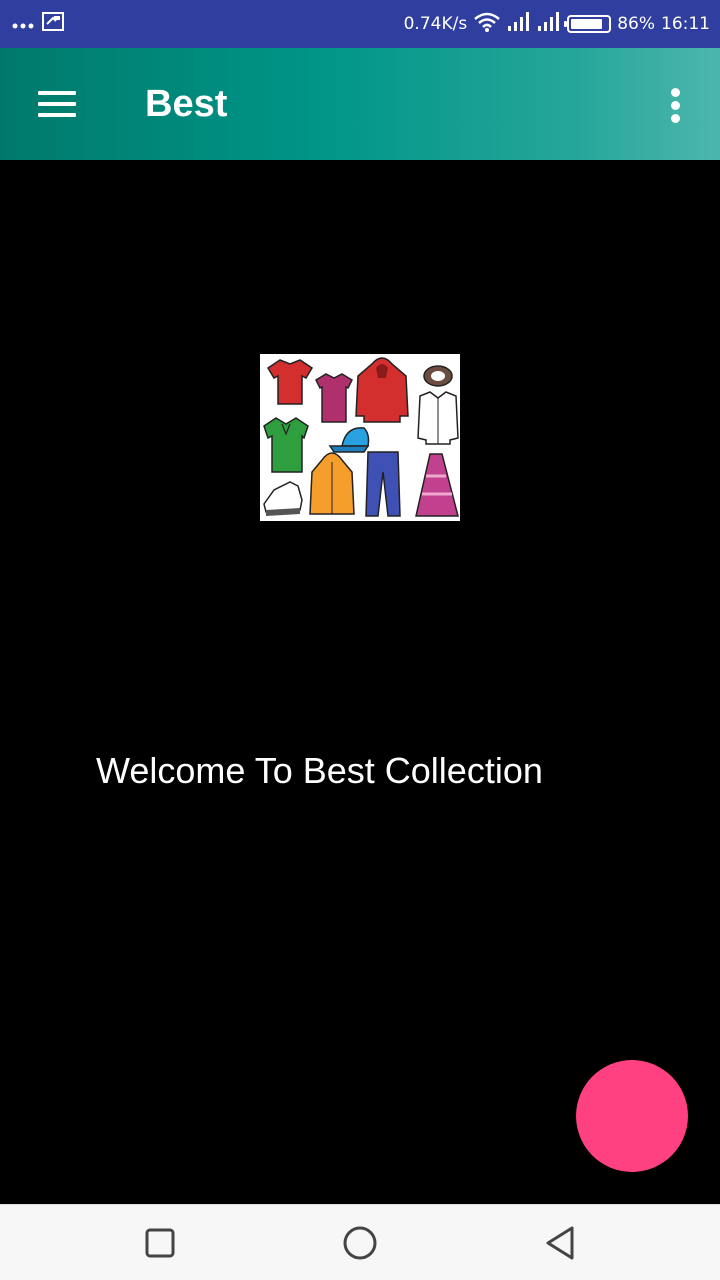 Image resolution: width=720 pixels, height=1280 pixels. What do you see at coordinates (186, 104) in the screenshot?
I see `app-title: Best` at bounding box center [186, 104].